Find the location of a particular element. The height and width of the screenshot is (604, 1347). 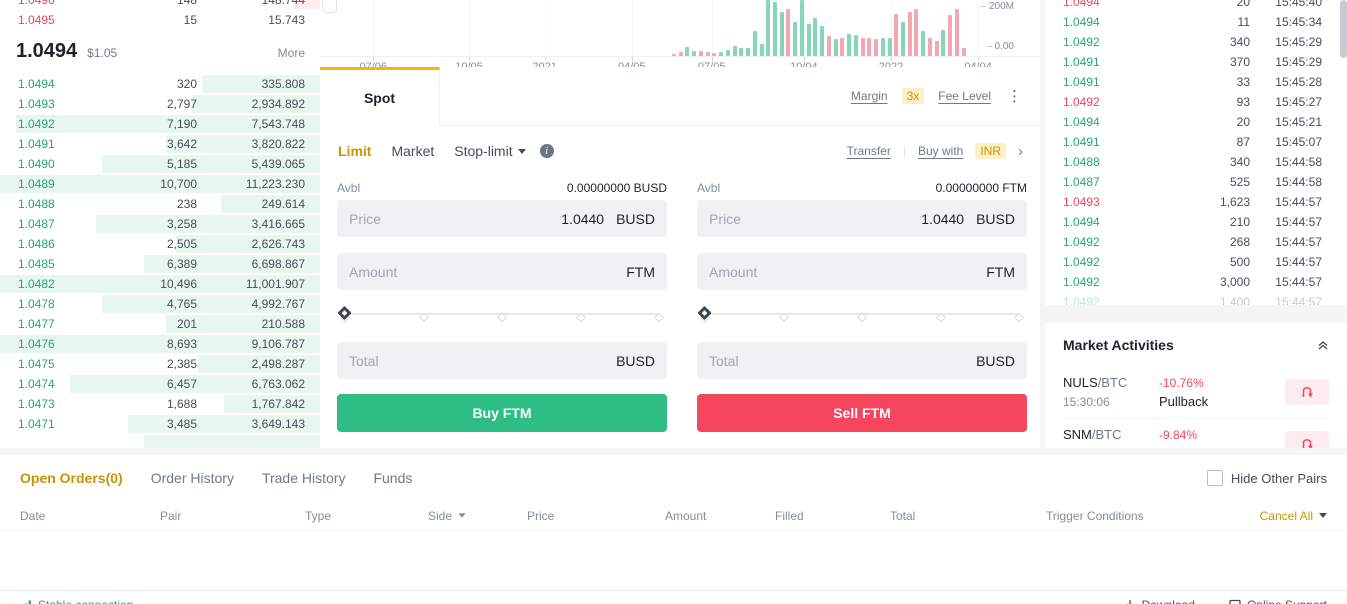

trade-row: 1.0494 20 15:45:21 is located at coordinates (1196, 122).